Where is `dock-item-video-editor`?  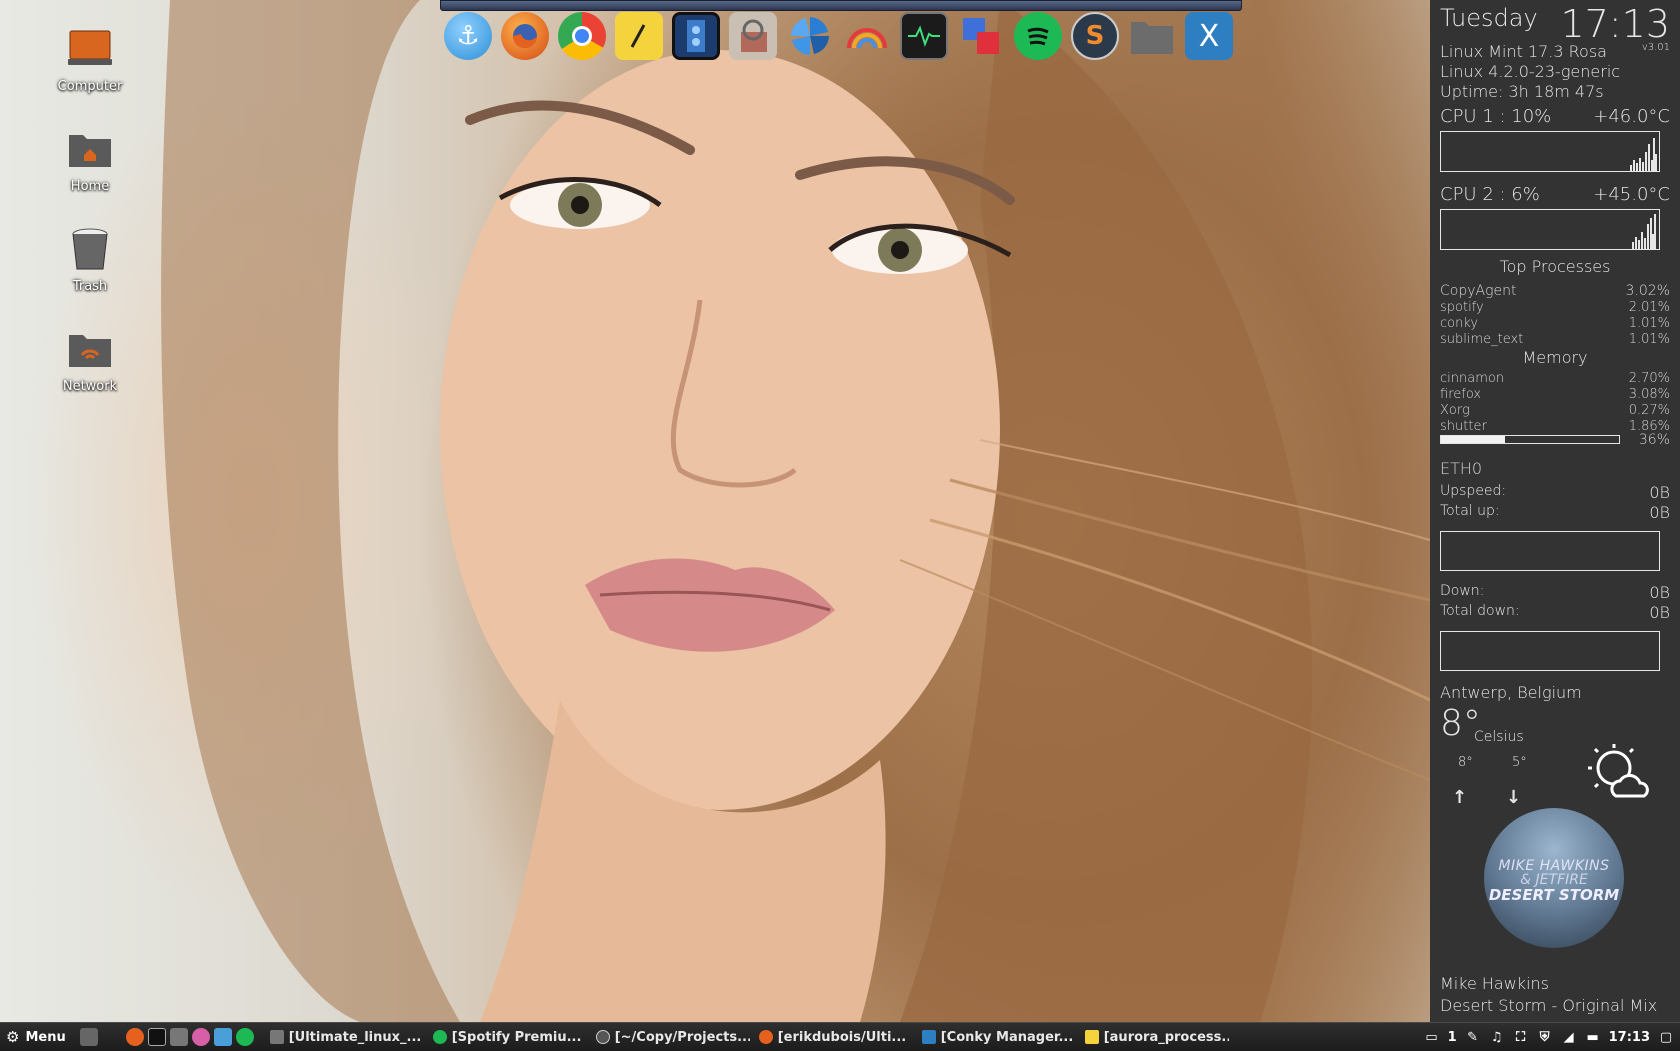 dock-item-video-editor is located at coordinates (696, 36).